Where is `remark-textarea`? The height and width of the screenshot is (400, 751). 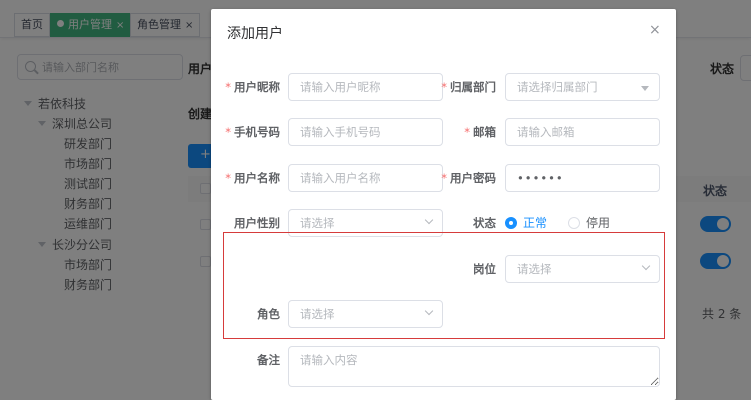 remark-textarea is located at coordinates (474, 366).